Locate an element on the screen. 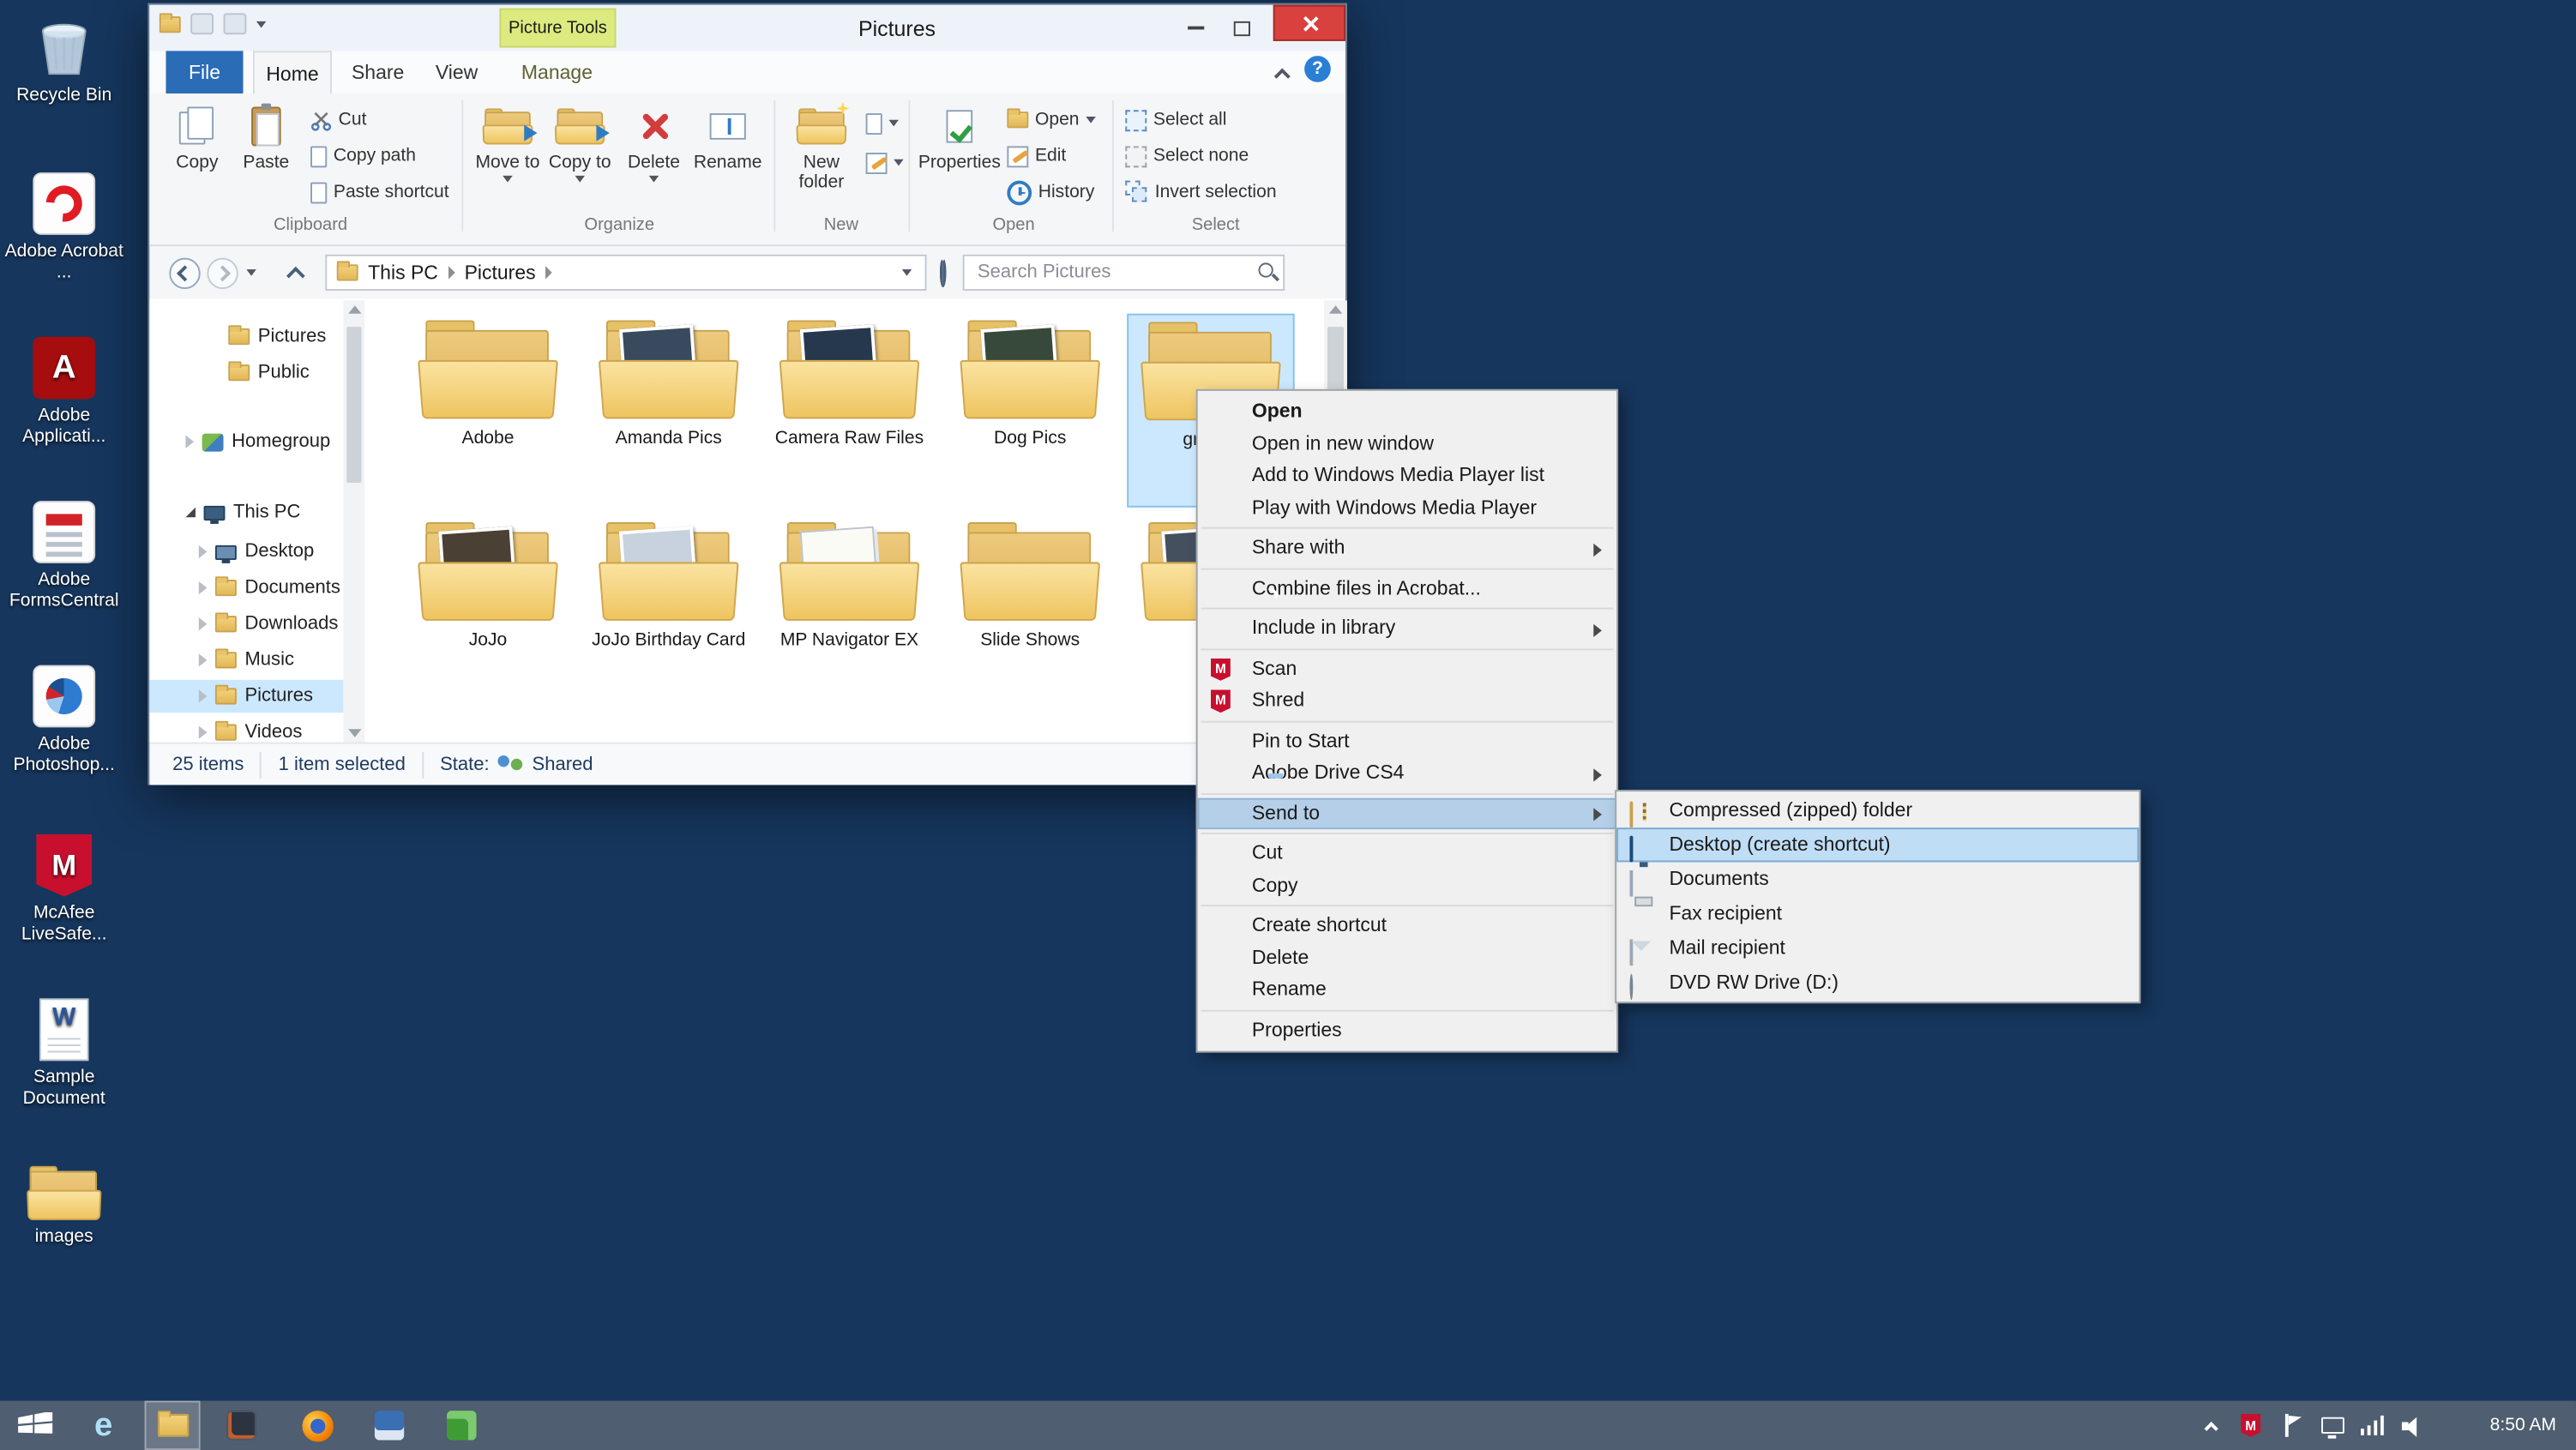  nav-item-pictures: Pictures is located at coordinates (246, 696).